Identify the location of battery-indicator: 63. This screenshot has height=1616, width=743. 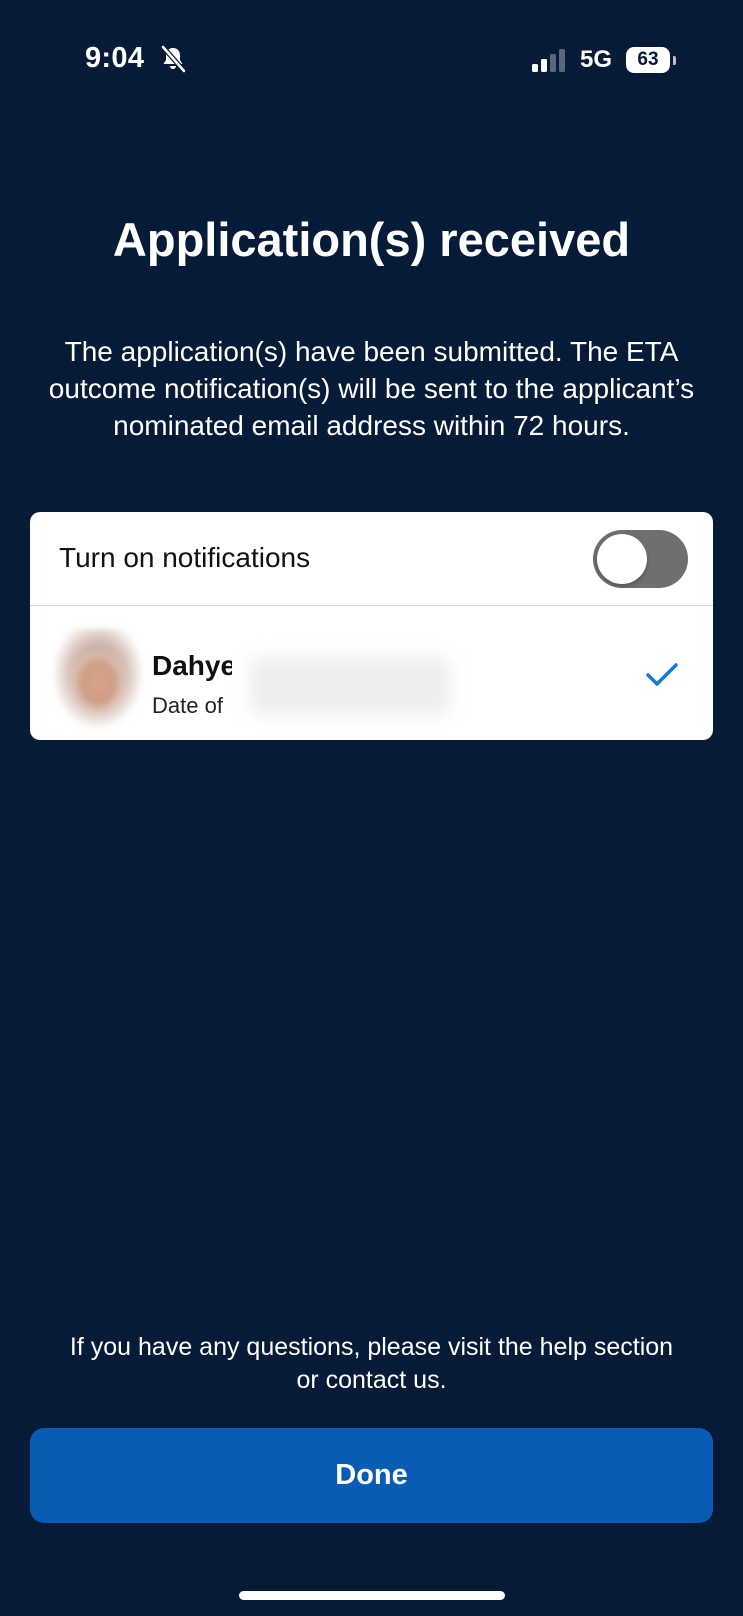
(648, 60).